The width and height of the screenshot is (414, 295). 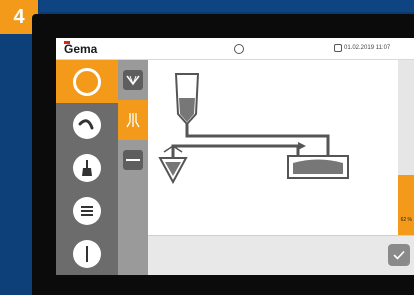 I want to click on sub-item-spray-pattern, so click(x=133, y=80).